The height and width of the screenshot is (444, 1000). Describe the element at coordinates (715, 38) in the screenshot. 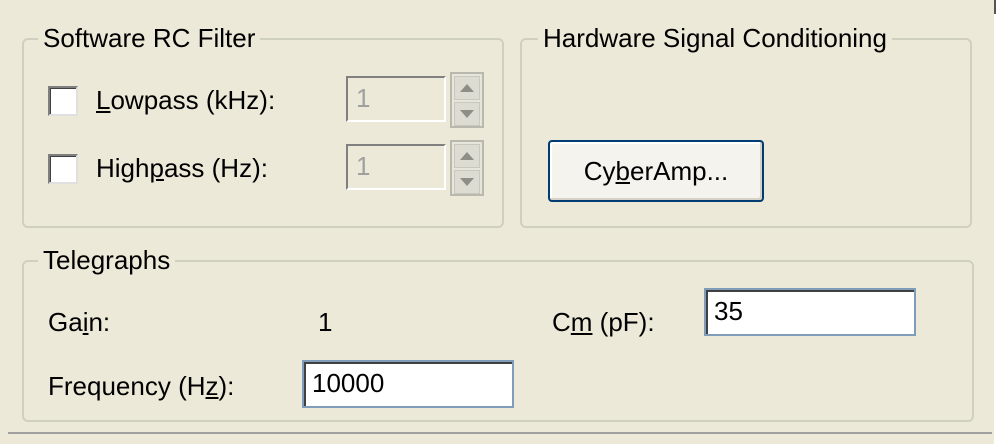

I see `hardware-signal-conditioning-title: Hardware Signal Conditioning` at that location.